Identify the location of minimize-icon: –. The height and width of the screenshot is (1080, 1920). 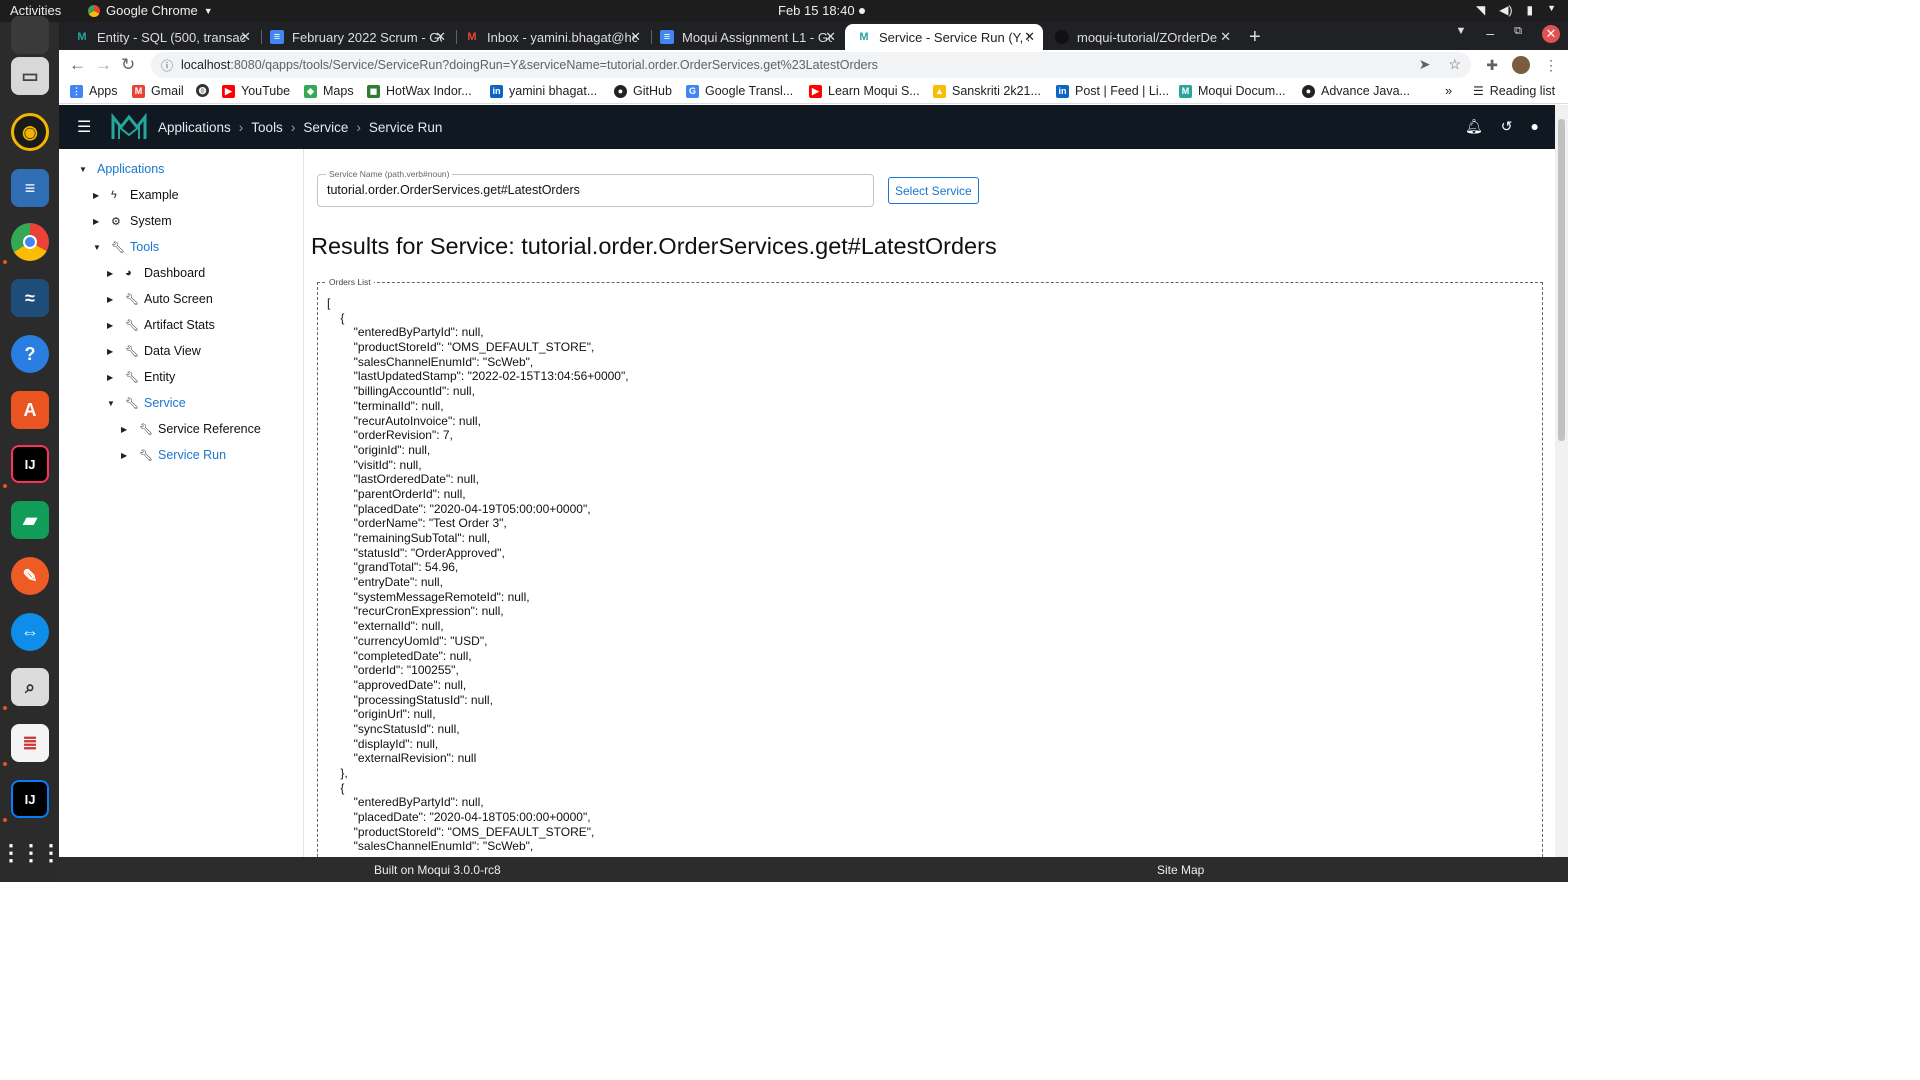
(1490, 34).